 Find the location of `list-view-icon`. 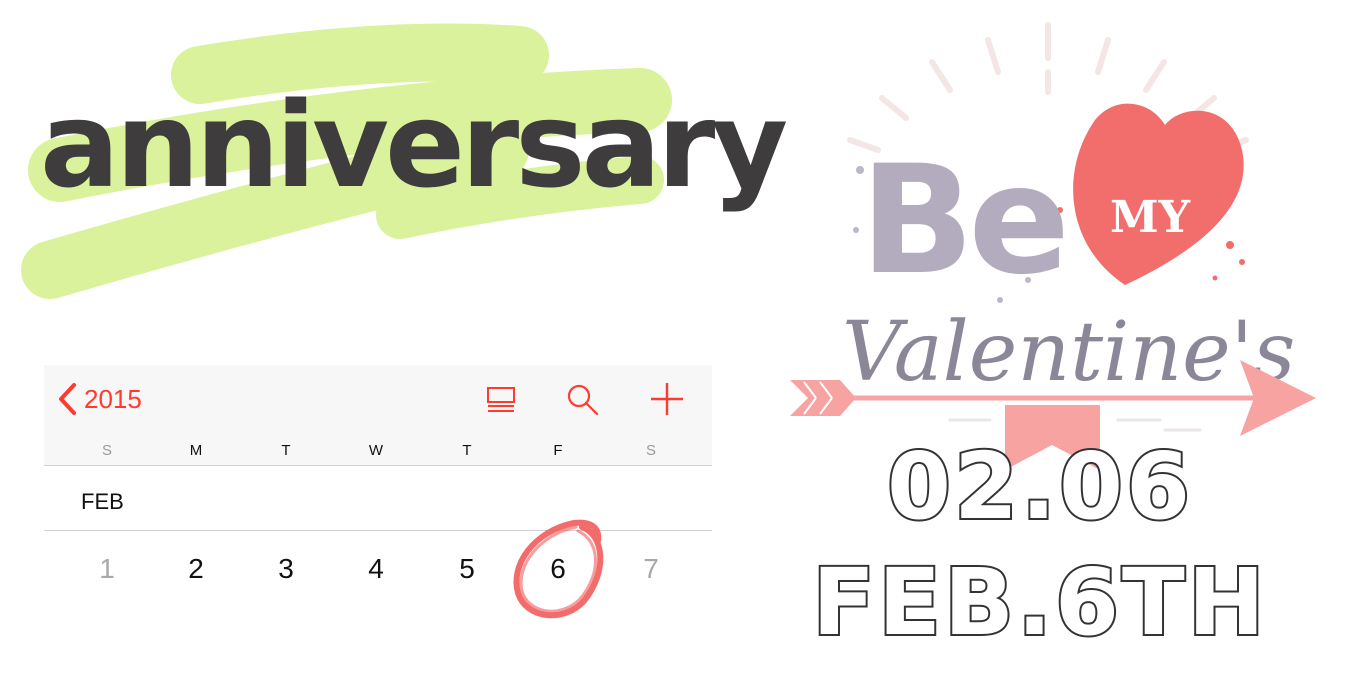

list-view-icon is located at coordinates (501, 399).